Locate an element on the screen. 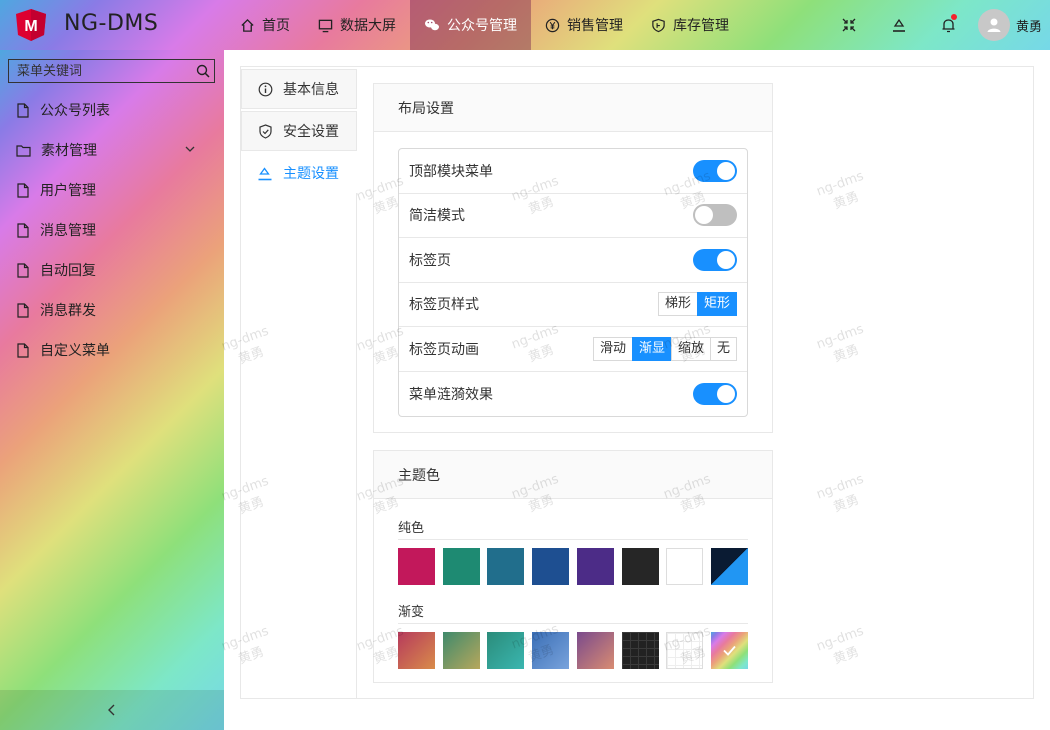 Image resolution: width=1050 pixels, height=730 pixels. top-nav: 首页 数据大屏 公众号管理 销售管理 库存管理 is located at coordinates (484, 25).